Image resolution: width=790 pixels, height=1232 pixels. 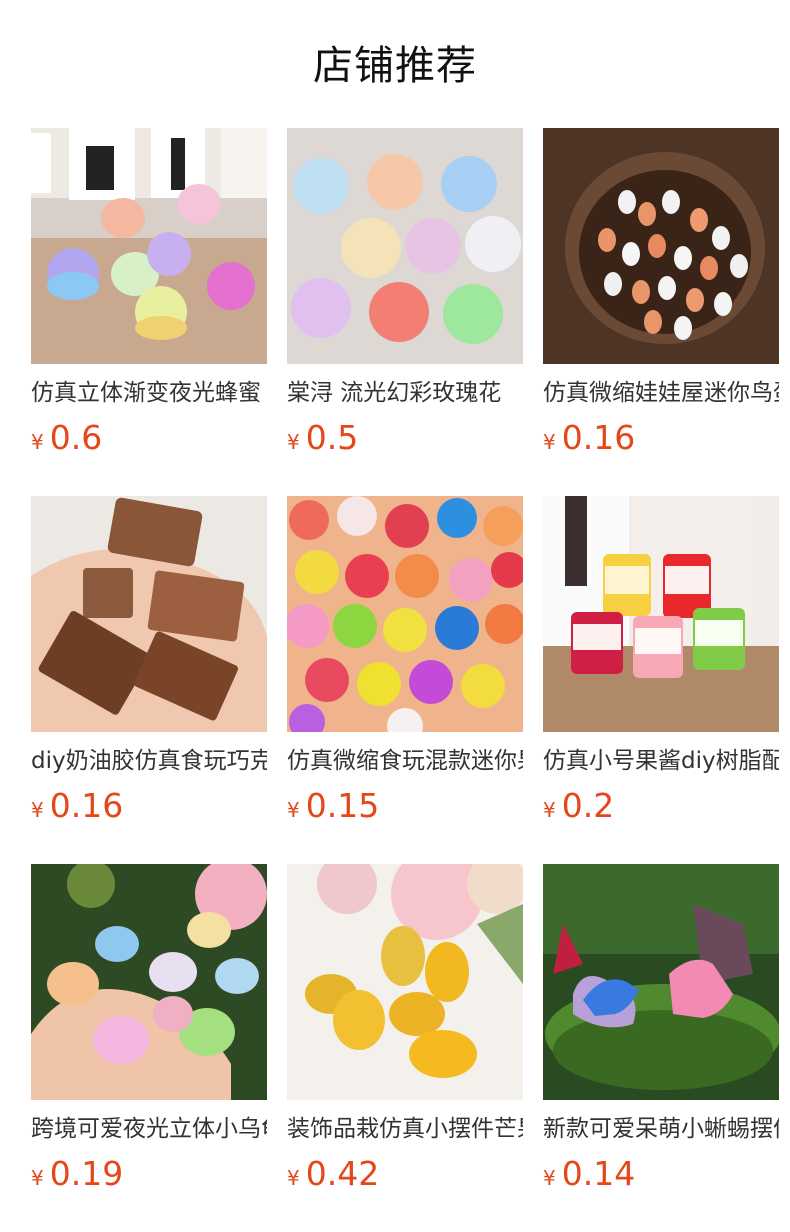 What do you see at coordinates (149, 438) in the screenshot?
I see `product-price: ¥0.6` at bounding box center [149, 438].